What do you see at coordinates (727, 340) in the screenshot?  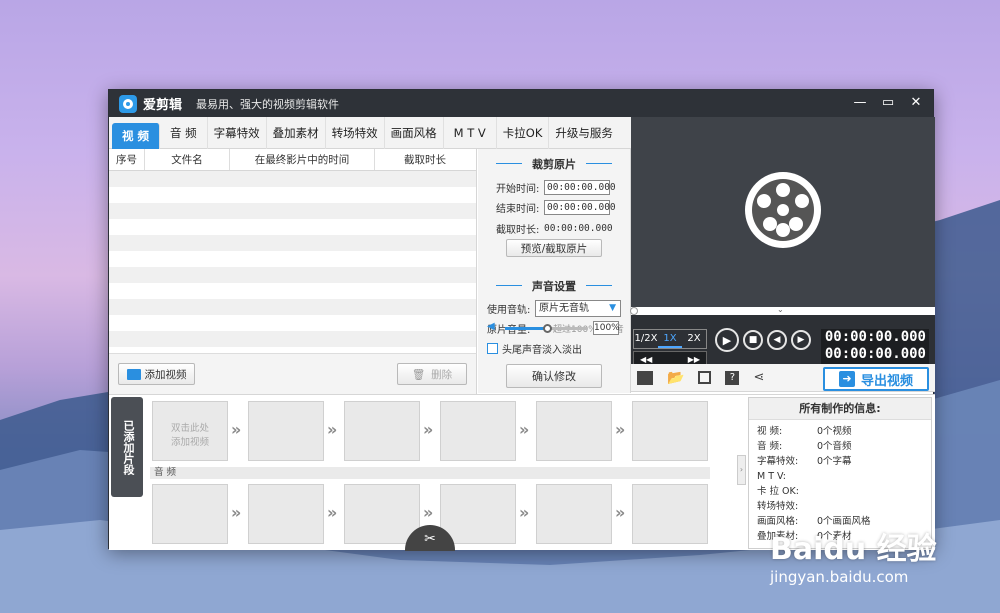 I see `play-button: ▶` at bounding box center [727, 340].